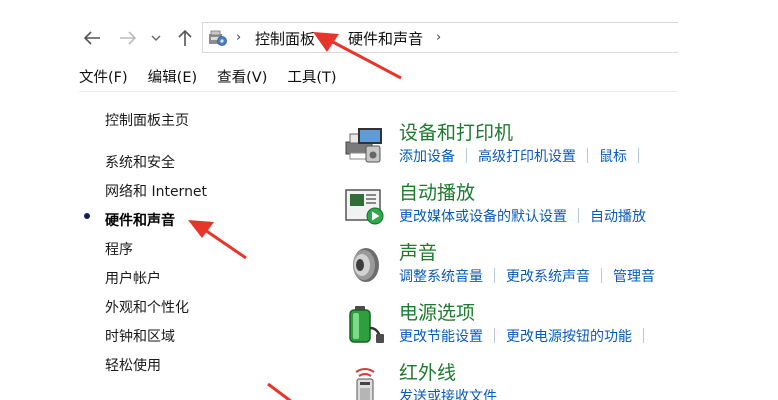 The height and width of the screenshot is (400, 778). Describe the element at coordinates (437, 311) in the screenshot. I see `category-title-power-options: 电源选项` at that location.